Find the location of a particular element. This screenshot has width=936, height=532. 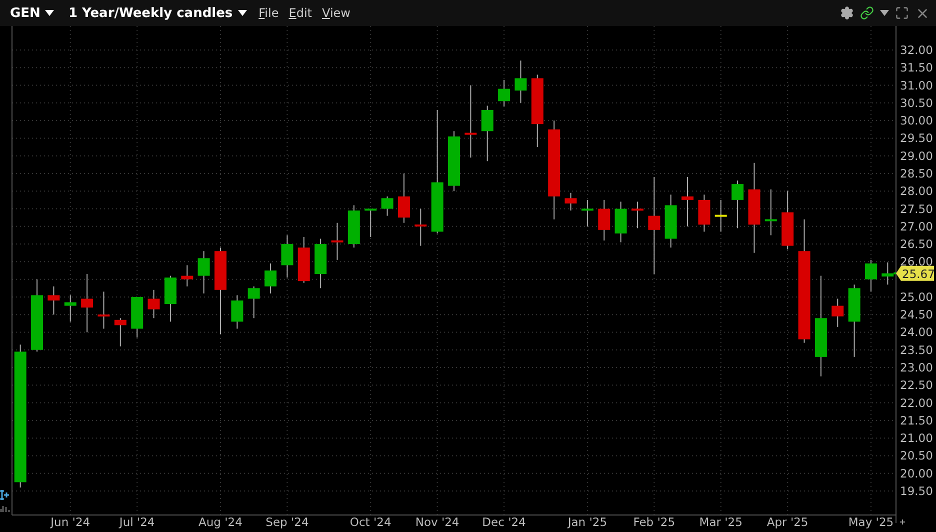

axis-label: Oct '24 is located at coordinates (371, 522).